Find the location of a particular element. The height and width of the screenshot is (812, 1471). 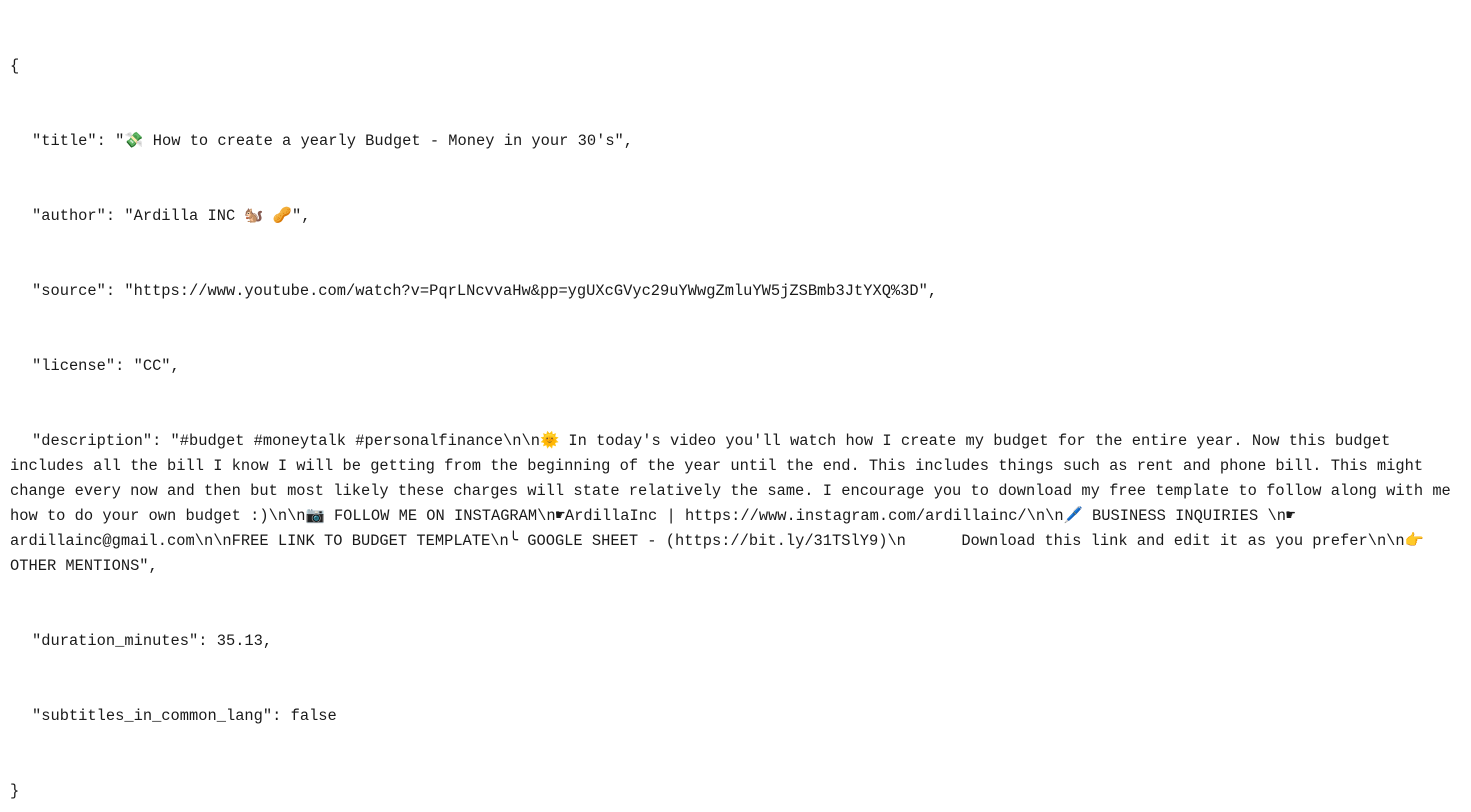

json-field-subtitles: "subtitles_in_common_lang": false is located at coordinates (184, 716).